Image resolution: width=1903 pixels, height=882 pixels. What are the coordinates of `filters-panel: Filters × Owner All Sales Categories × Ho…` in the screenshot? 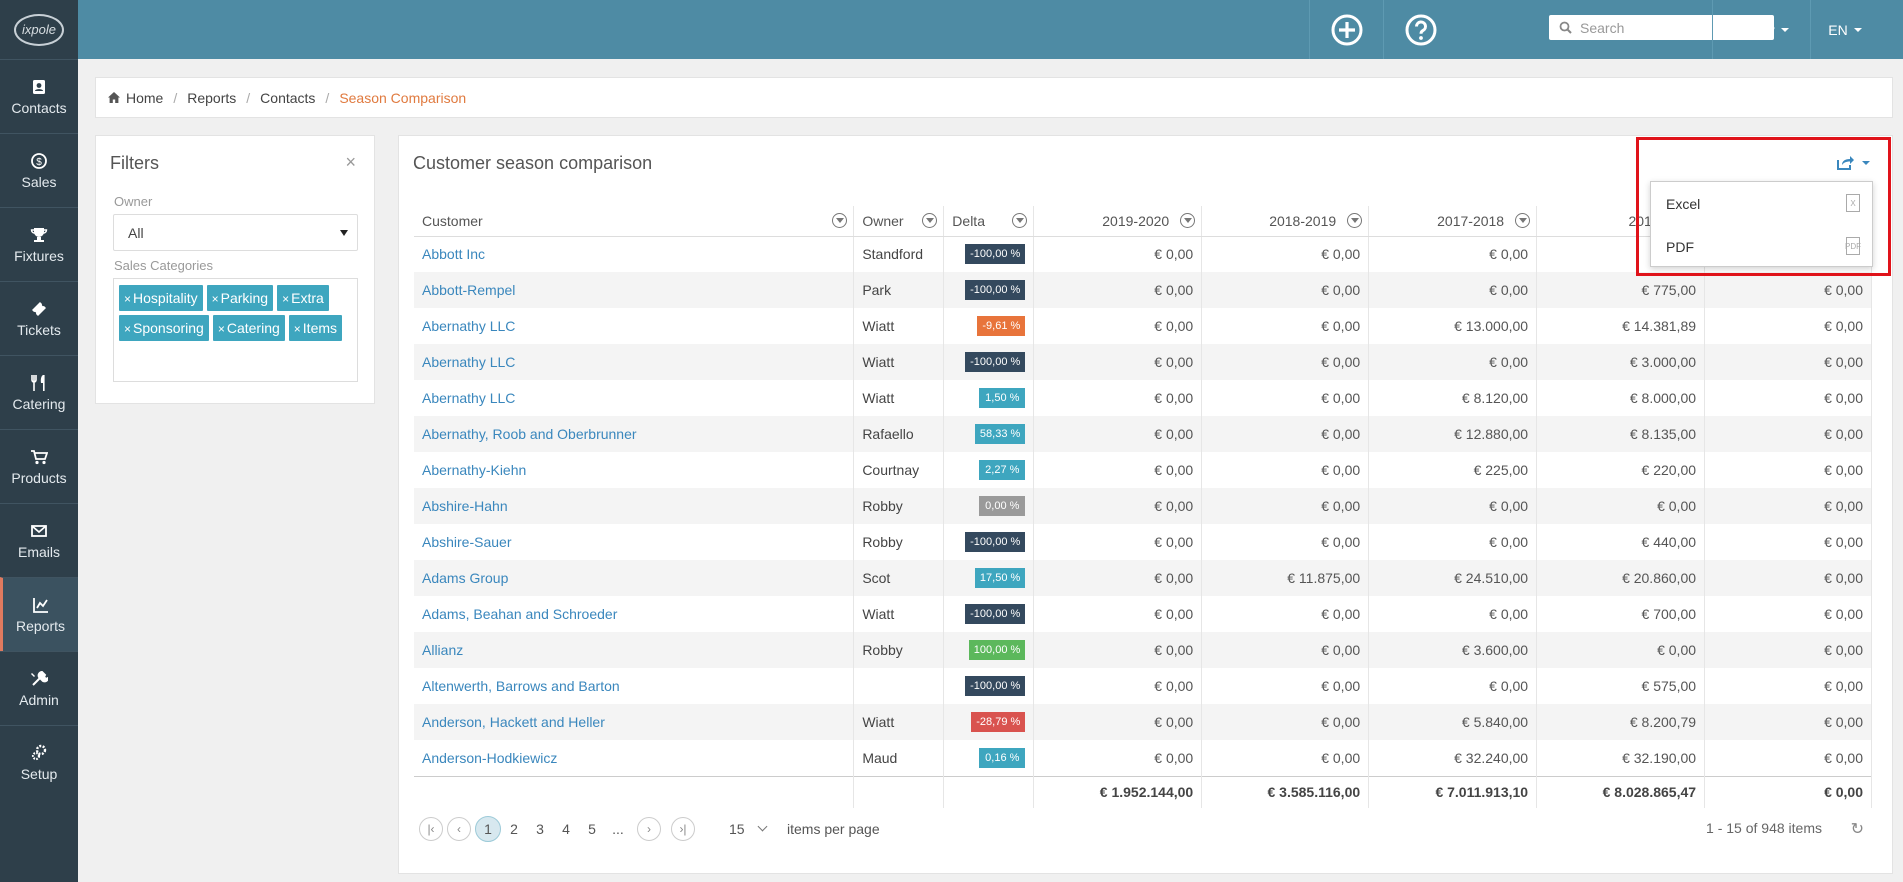 It's located at (235, 269).